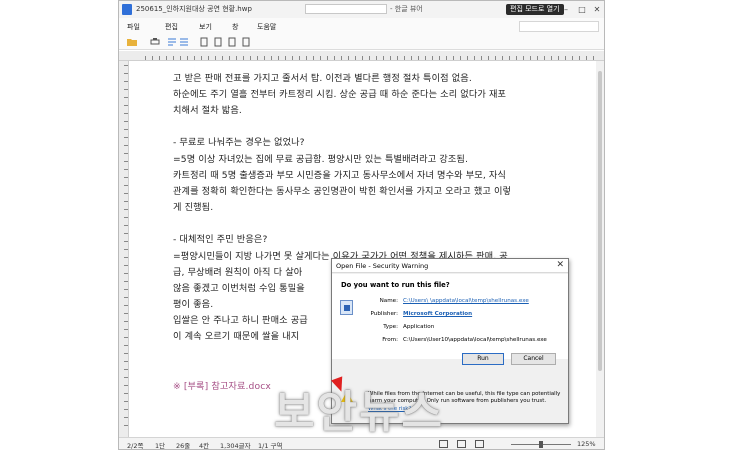 This screenshot has height=450, width=750. I want to click on print-icon, so click(155, 42).